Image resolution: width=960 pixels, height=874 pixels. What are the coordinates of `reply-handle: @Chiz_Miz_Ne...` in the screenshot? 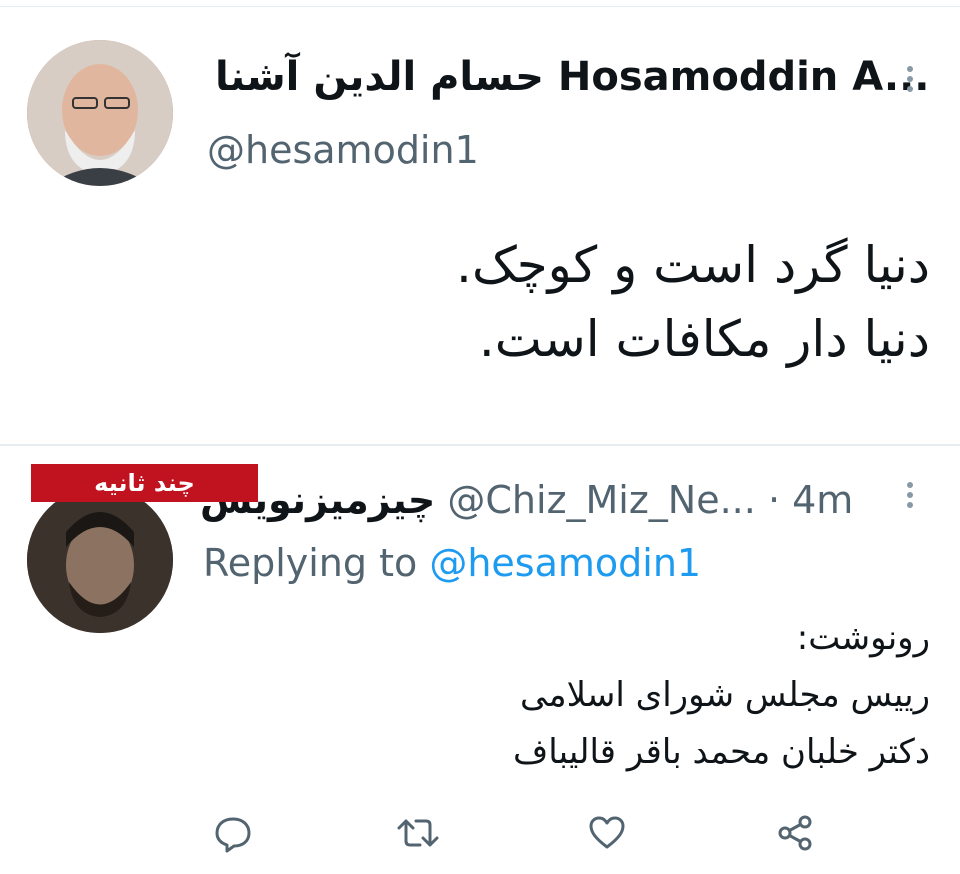 It's located at (601, 500).